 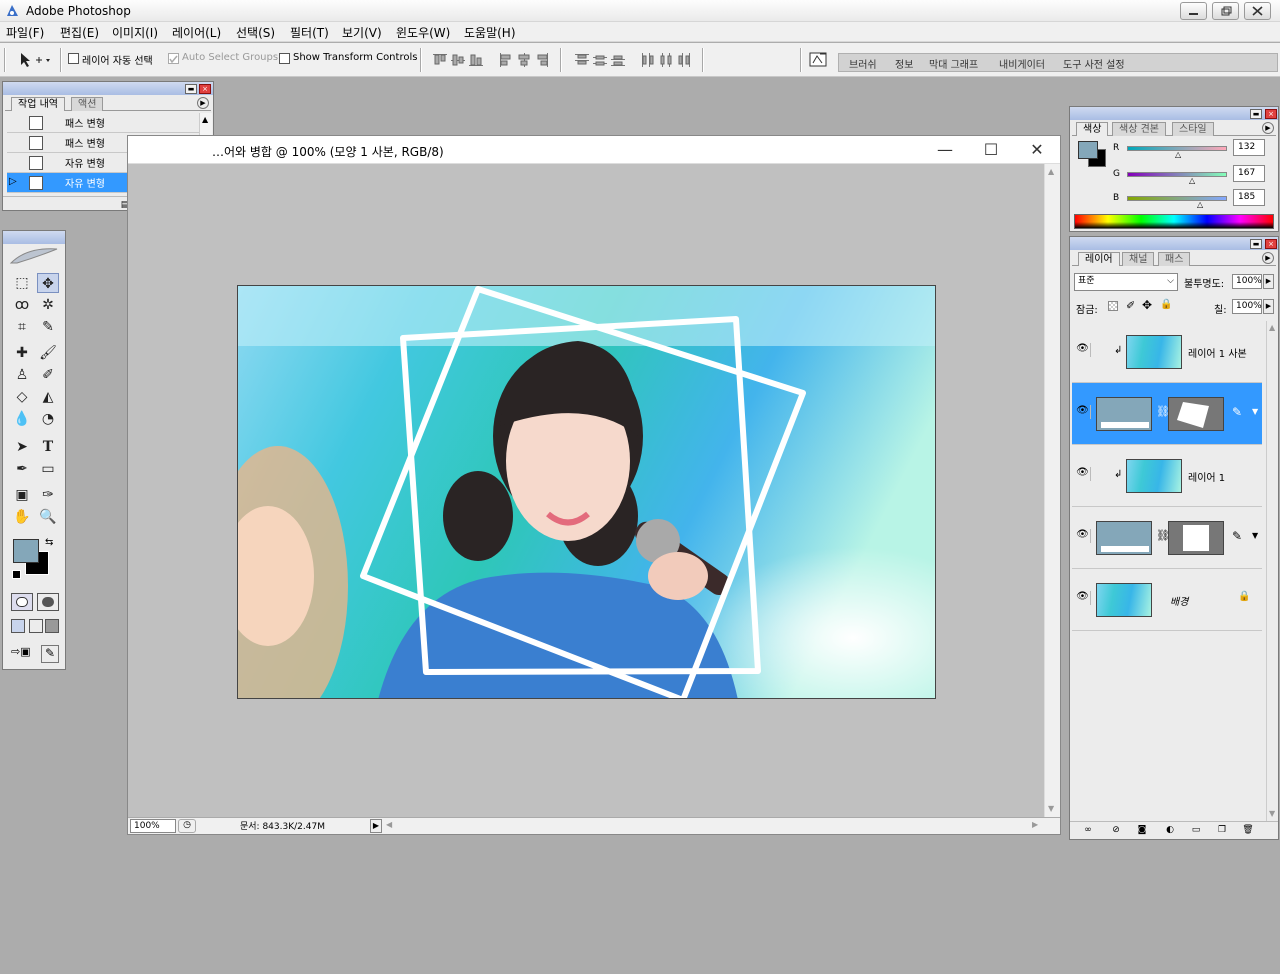 What do you see at coordinates (48, 602) in the screenshot?
I see `quick-mask-button` at bounding box center [48, 602].